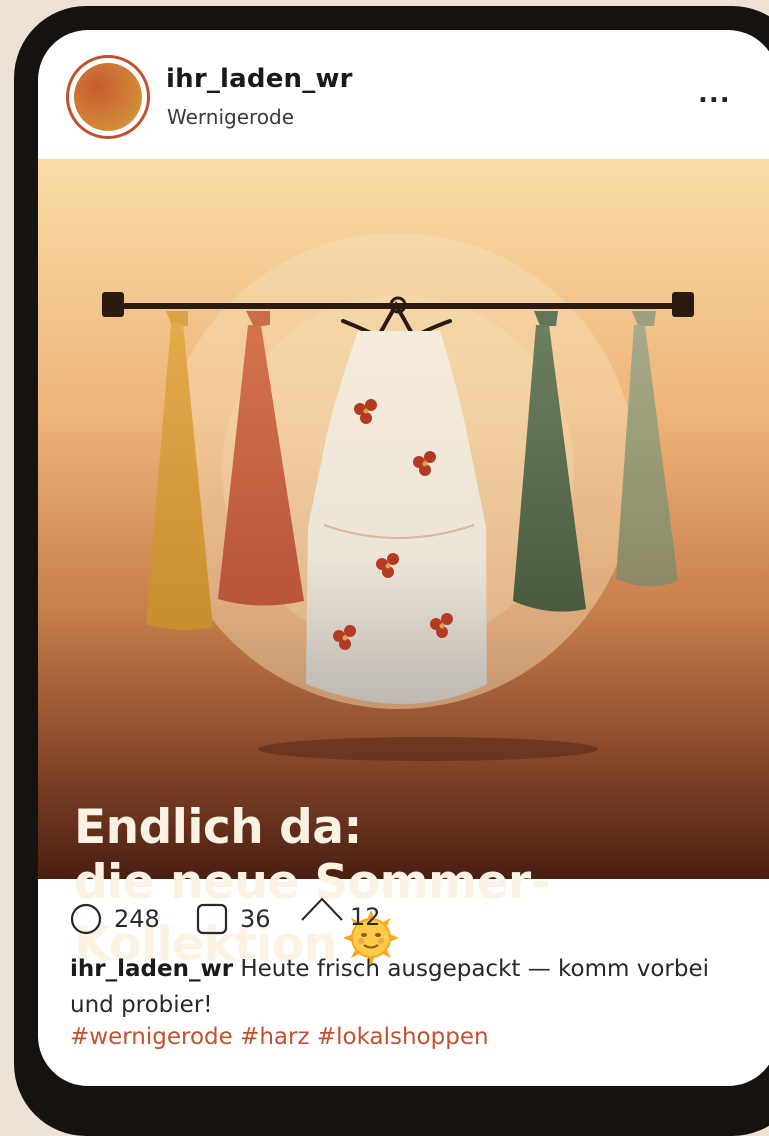  I want to click on comments-count: 36, so click(255, 919).